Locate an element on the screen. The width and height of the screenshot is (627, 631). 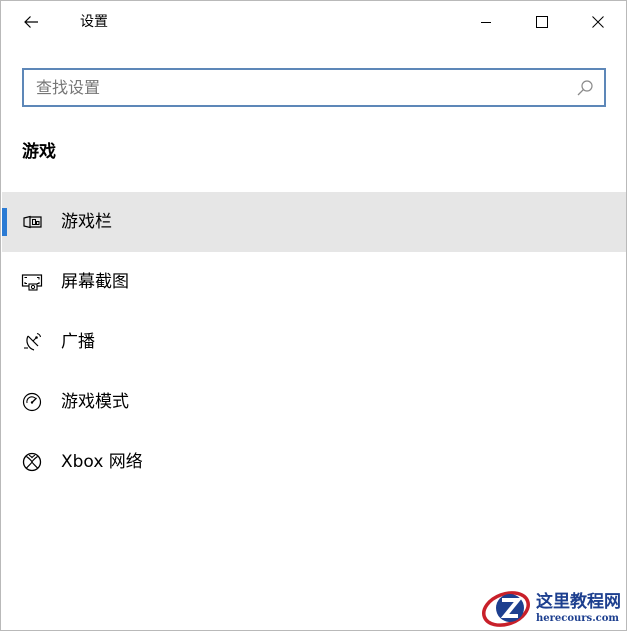
minimize-button is located at coordinates (486, 22).